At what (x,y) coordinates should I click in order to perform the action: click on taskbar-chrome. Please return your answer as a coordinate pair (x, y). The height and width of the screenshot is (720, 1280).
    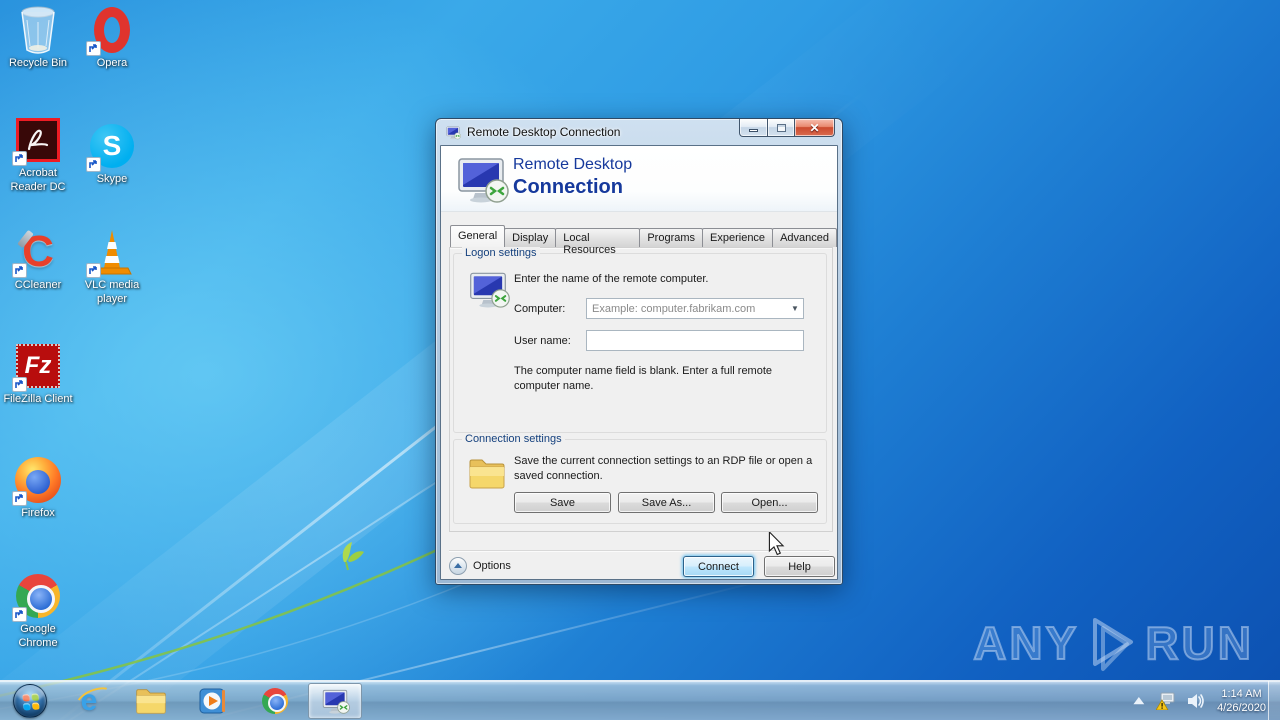
    Looking at the image, I should click on (275, 700).